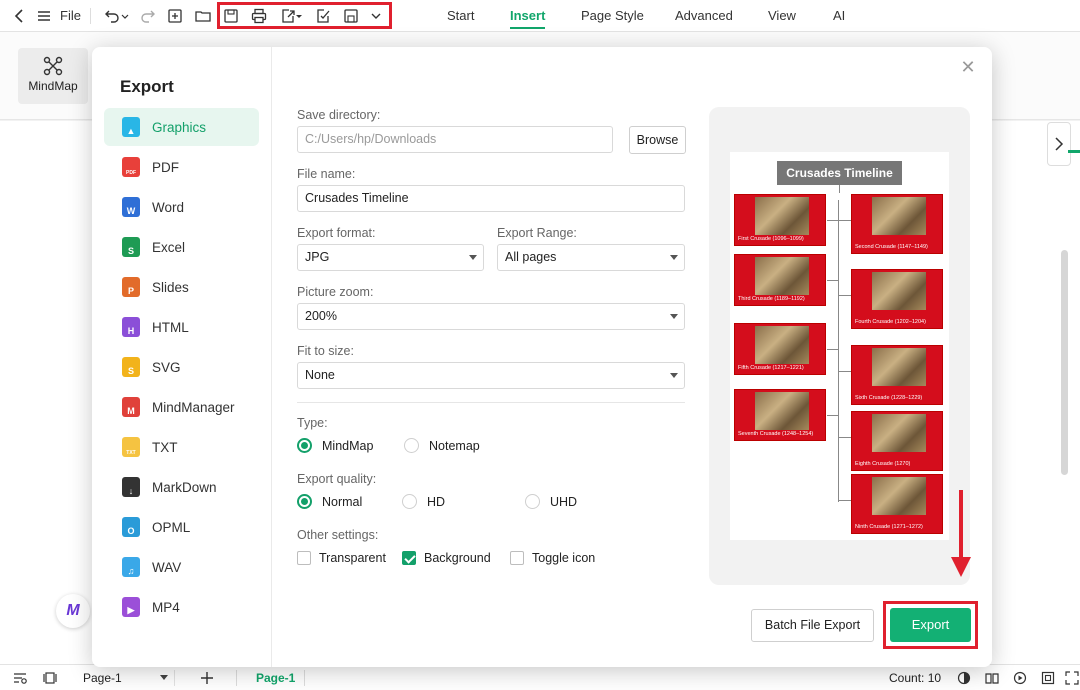  I want to click on format-item-mindmanager: M MindManager, so click(181, 407).